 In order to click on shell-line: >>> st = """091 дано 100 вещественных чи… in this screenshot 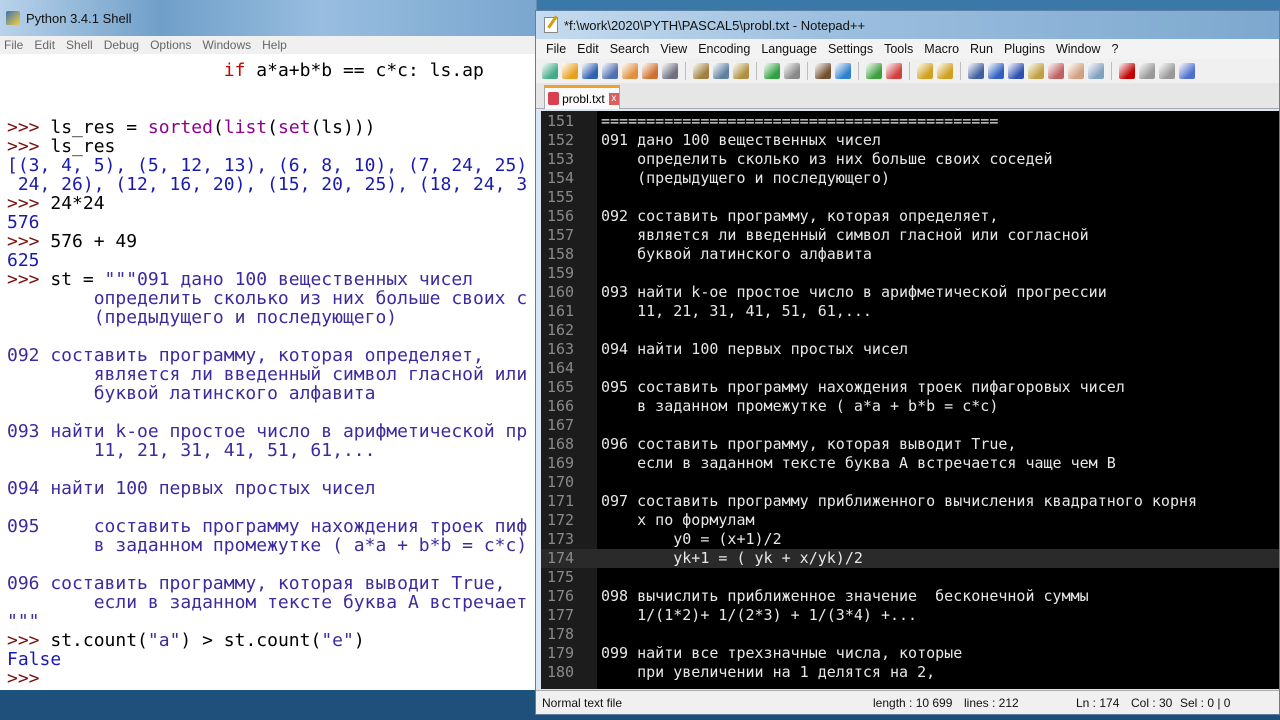, I will do `click(271, 279)`.